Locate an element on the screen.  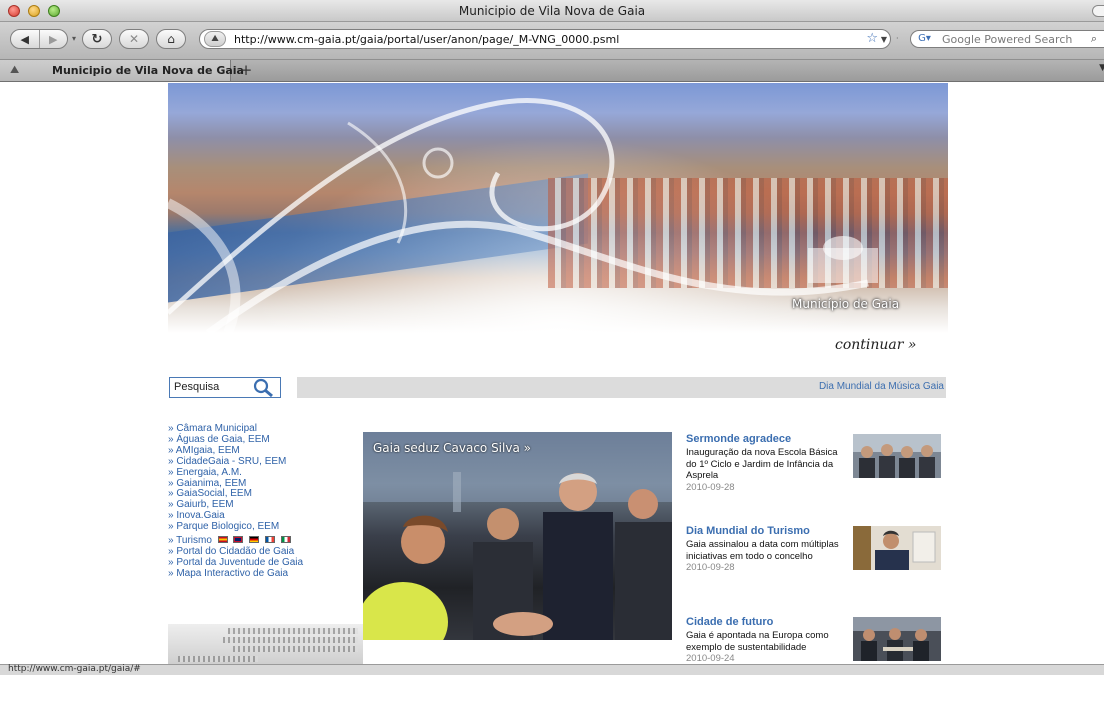
home-button: ⌂ is located at coordinates (171, 39).